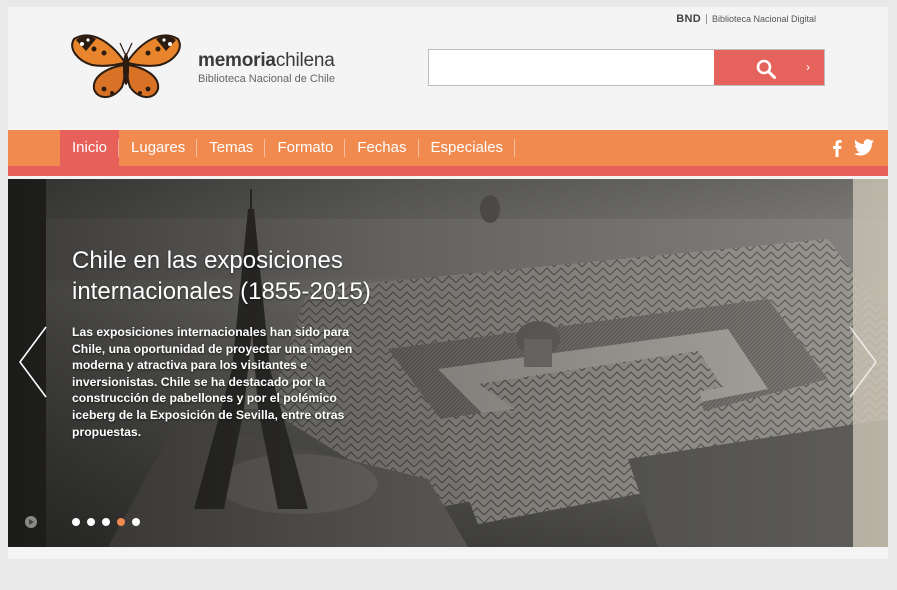 Image resolution: width=897 pixels, height=590 pixels. Describe the element at coordinates (305, 60) in the screenshot. I see `logo-title-rest: chilena` at that location.